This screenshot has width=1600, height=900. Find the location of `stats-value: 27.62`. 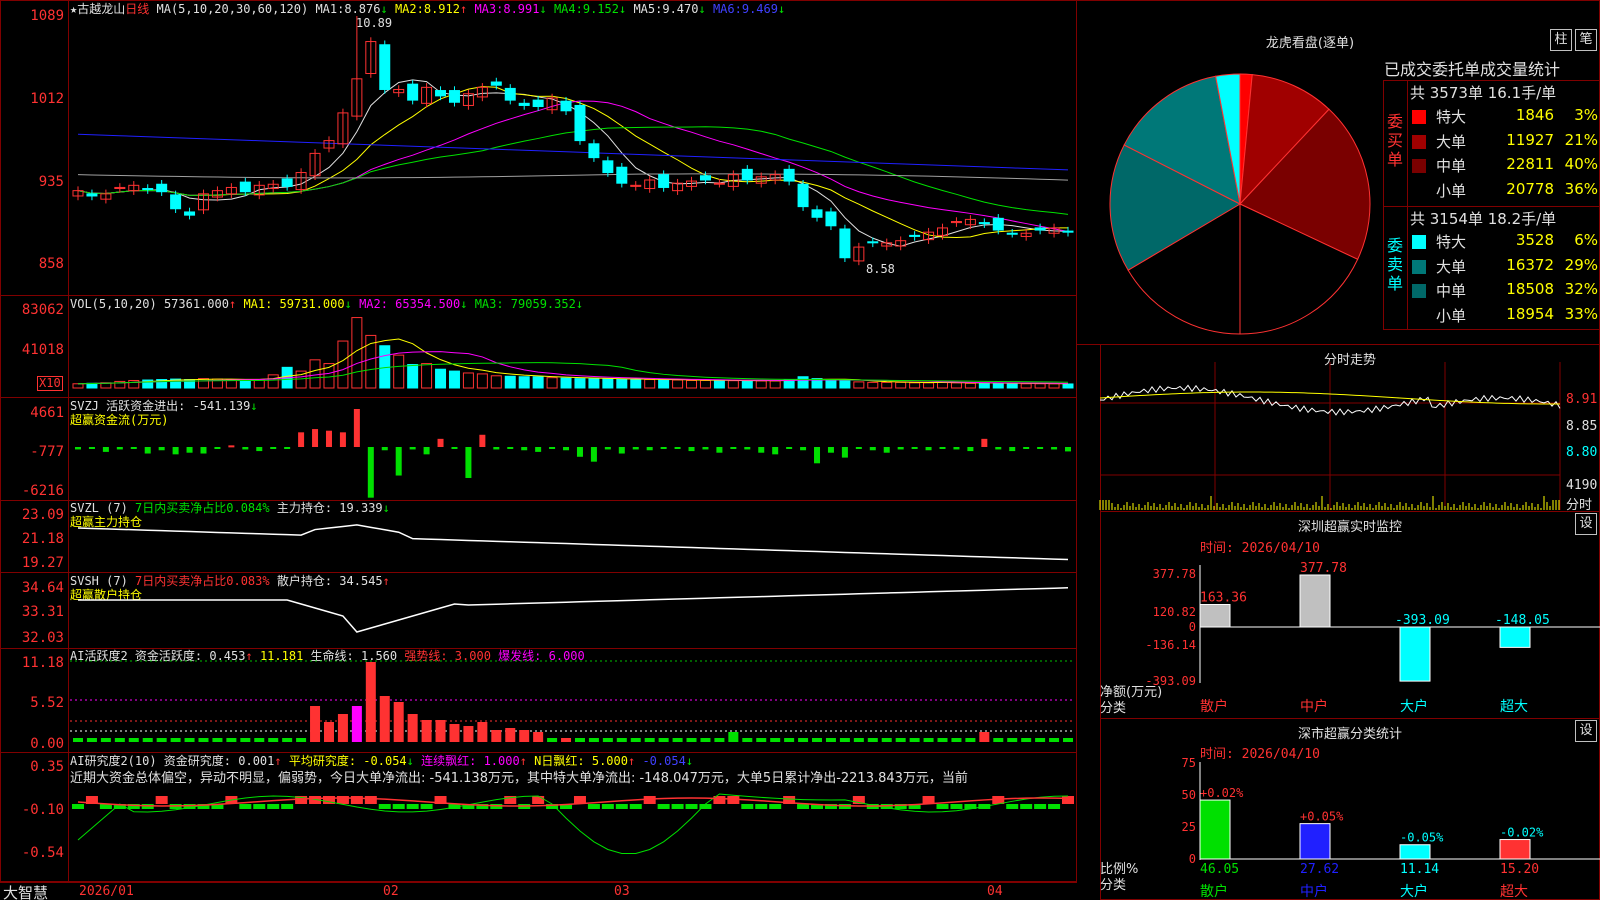

stats-value: 27.62 is located at coordinates (1319, 869).